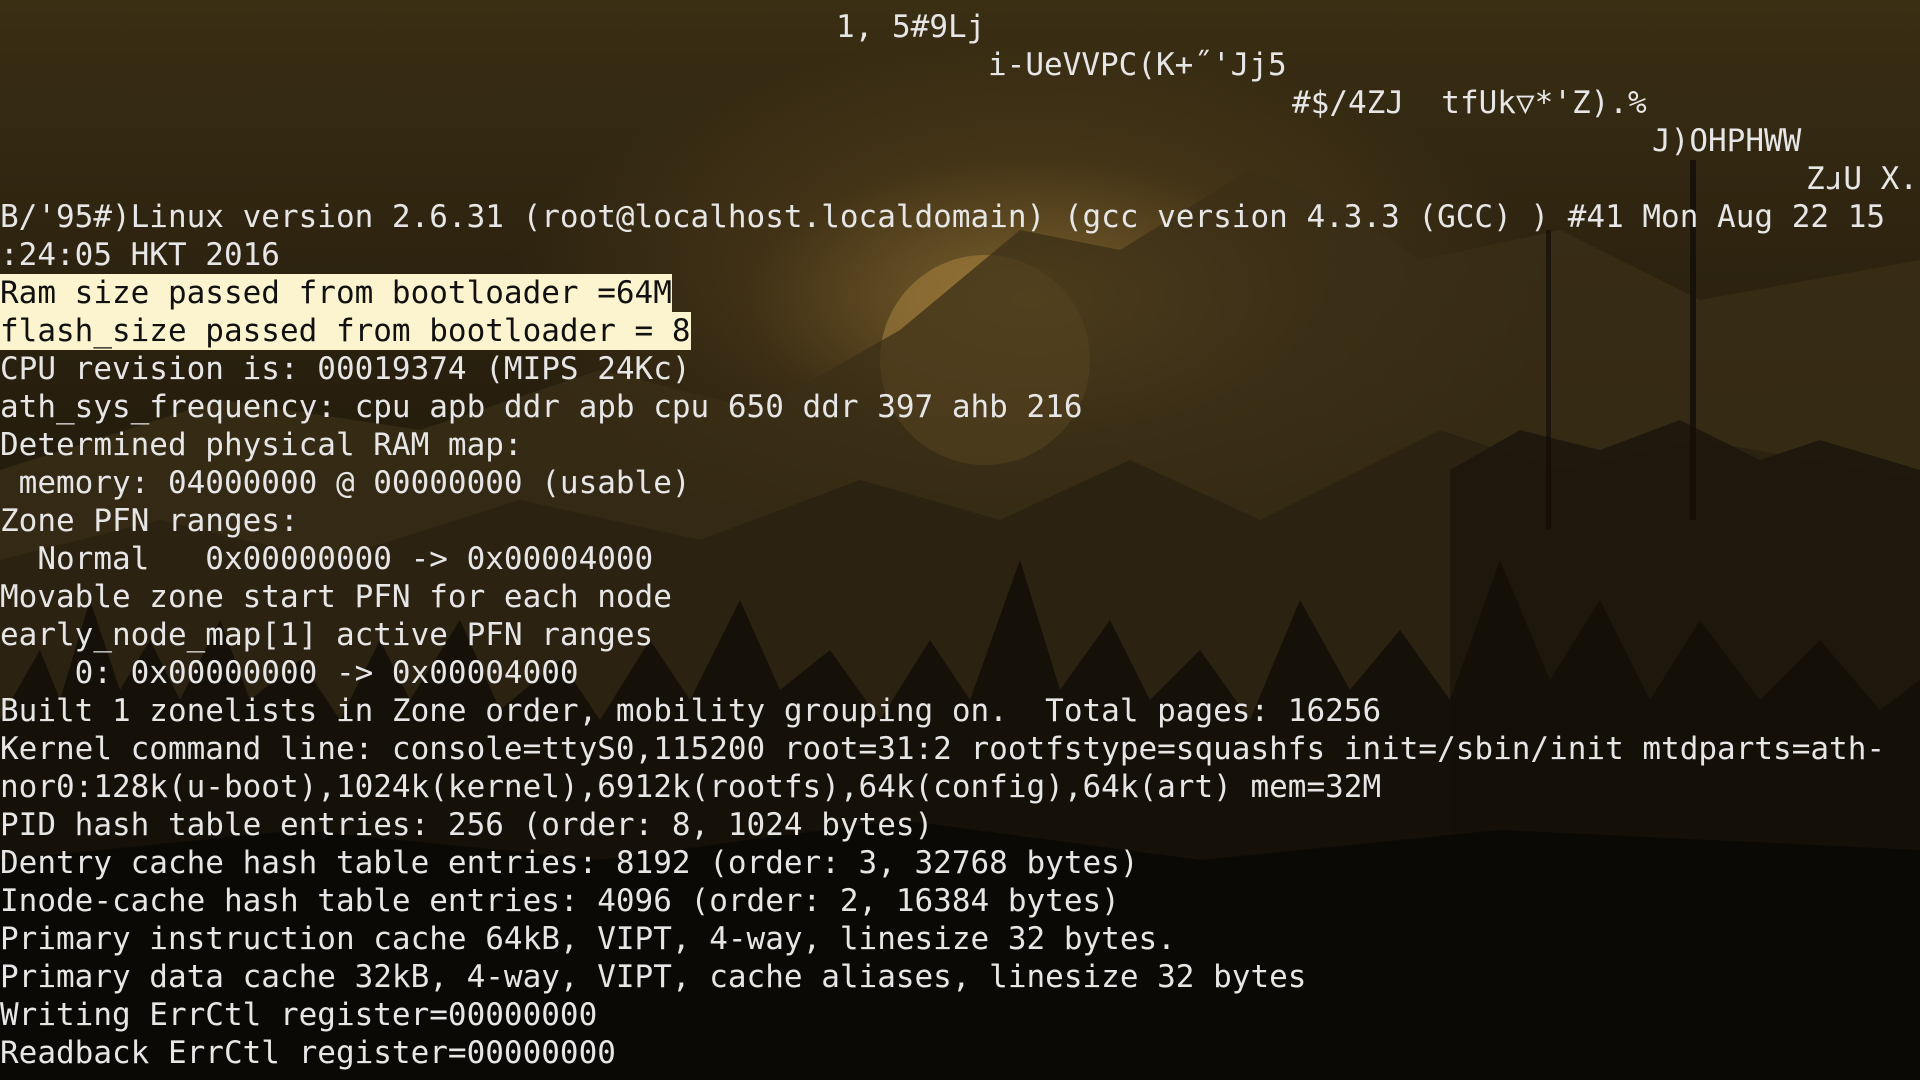 This screenshot has width=1920, height=1080. Describe the element at coordinates (140, 255) in the screenshot. I see `kernel-version-line-cont: :24:05 HKT 2016` at that location.